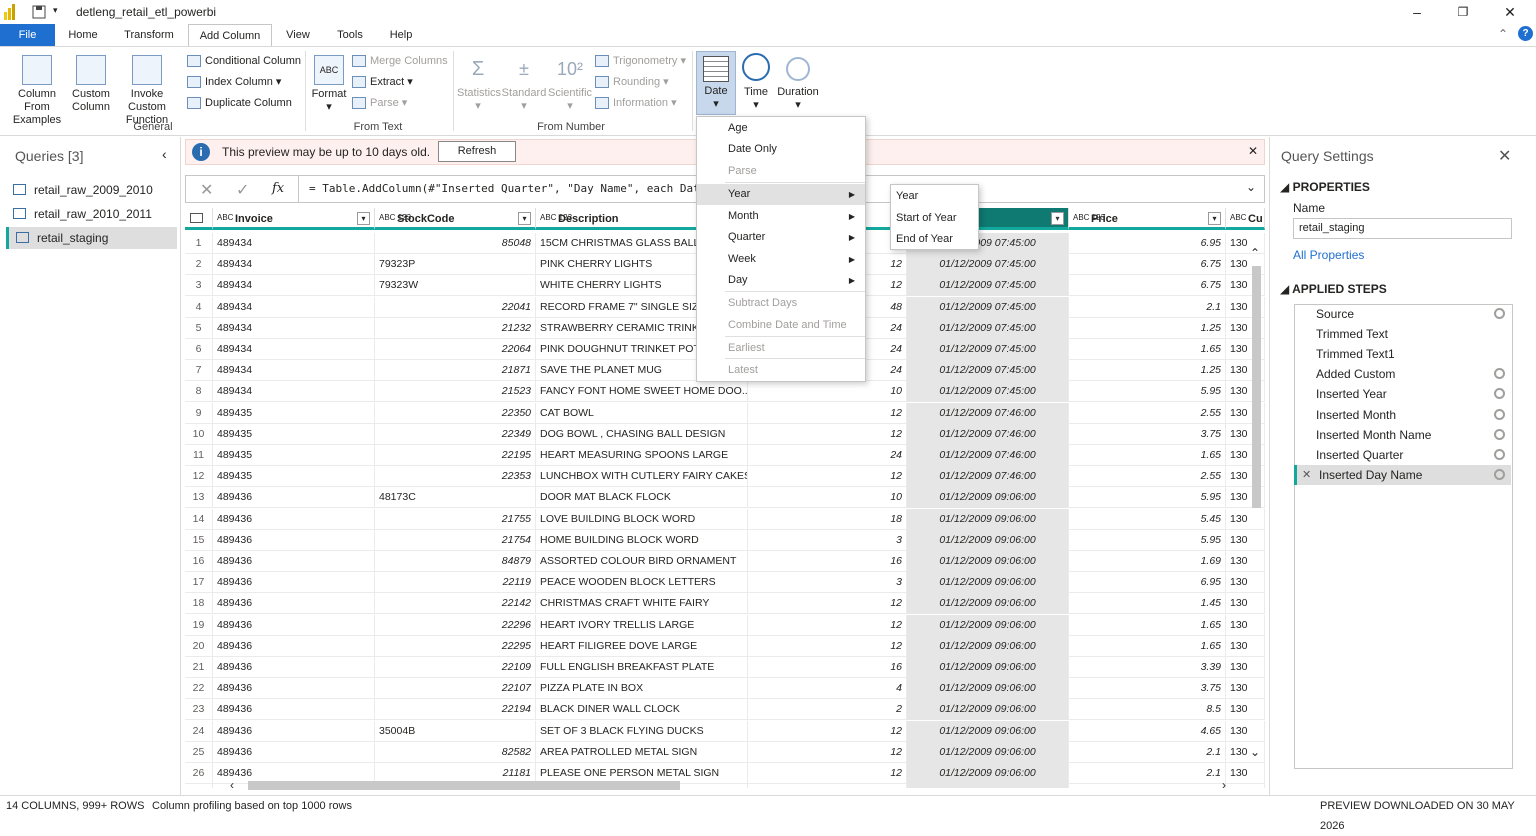 This screenshot has width=1536, height=836. Describe the element at coordinates (455, 604) in the screenshot. I see `cell-stockcode: 22142` at that location.